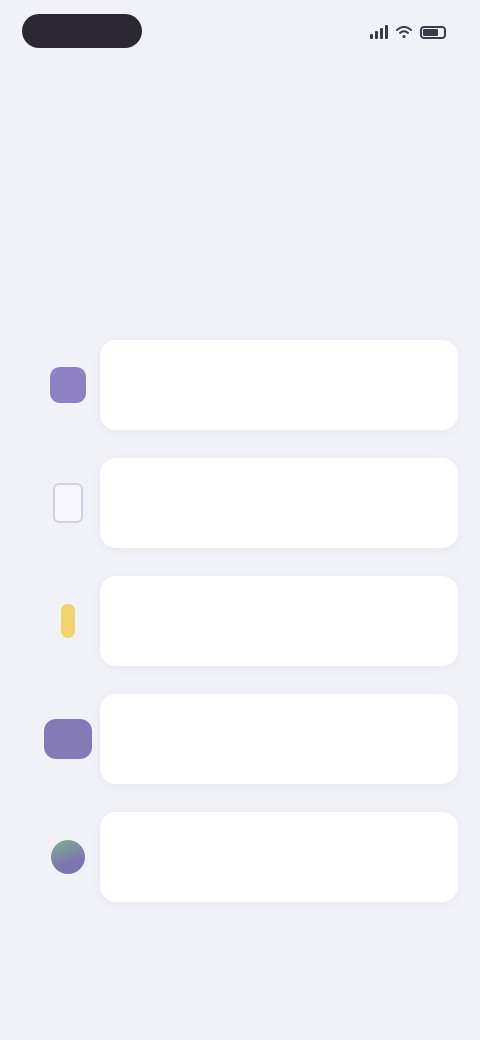 This screenshot has height=1040, width=480. I want to click on battery-icon, so click(433, 32).